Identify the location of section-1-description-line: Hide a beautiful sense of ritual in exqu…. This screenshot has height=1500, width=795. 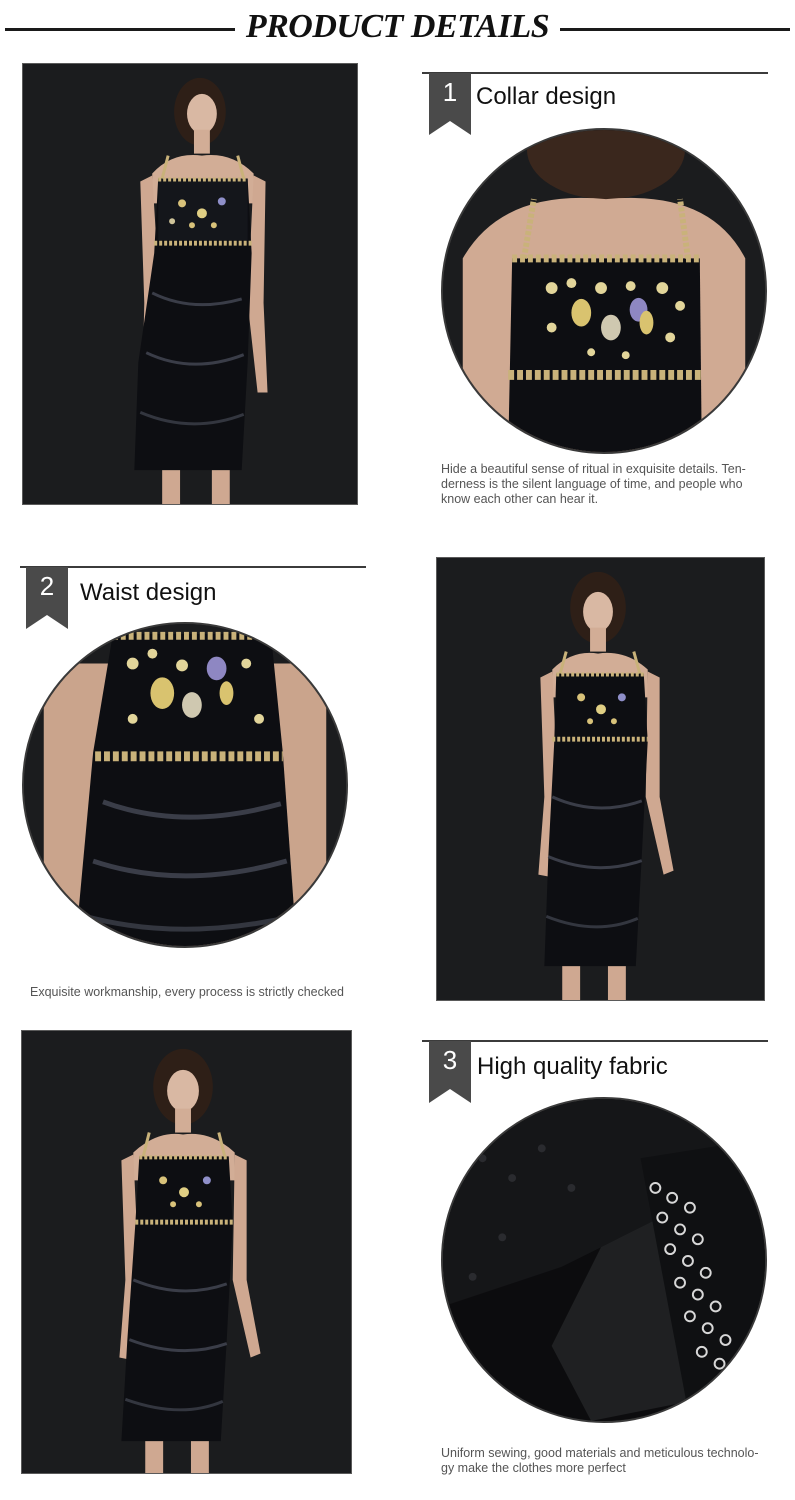
(593, 469).